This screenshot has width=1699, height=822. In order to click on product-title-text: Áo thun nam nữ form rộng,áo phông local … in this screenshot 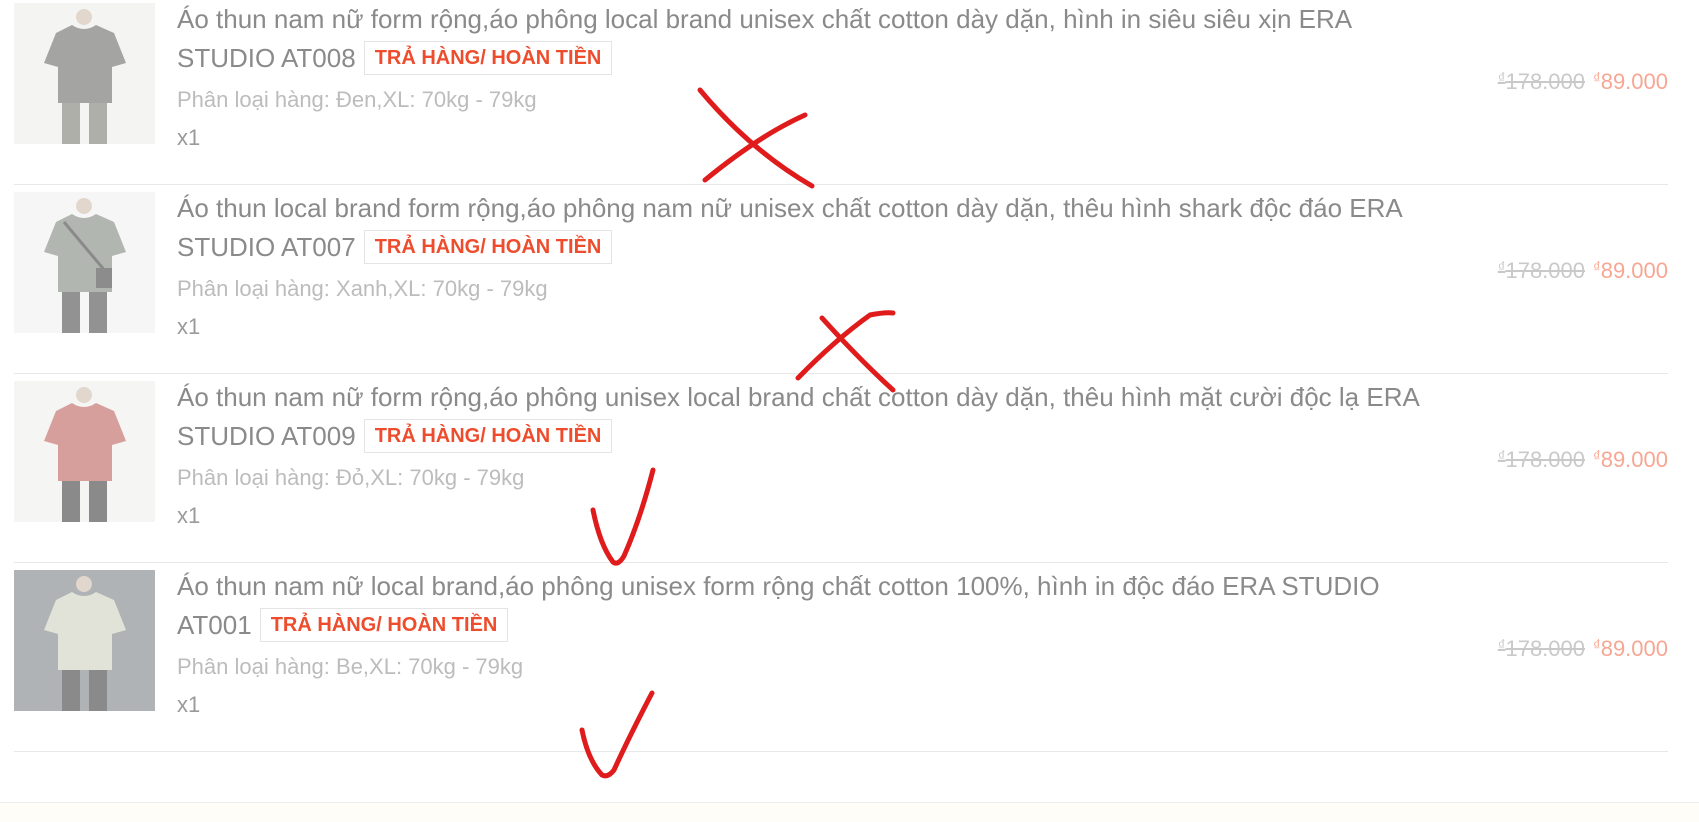, I will do `click(764, 38)`.